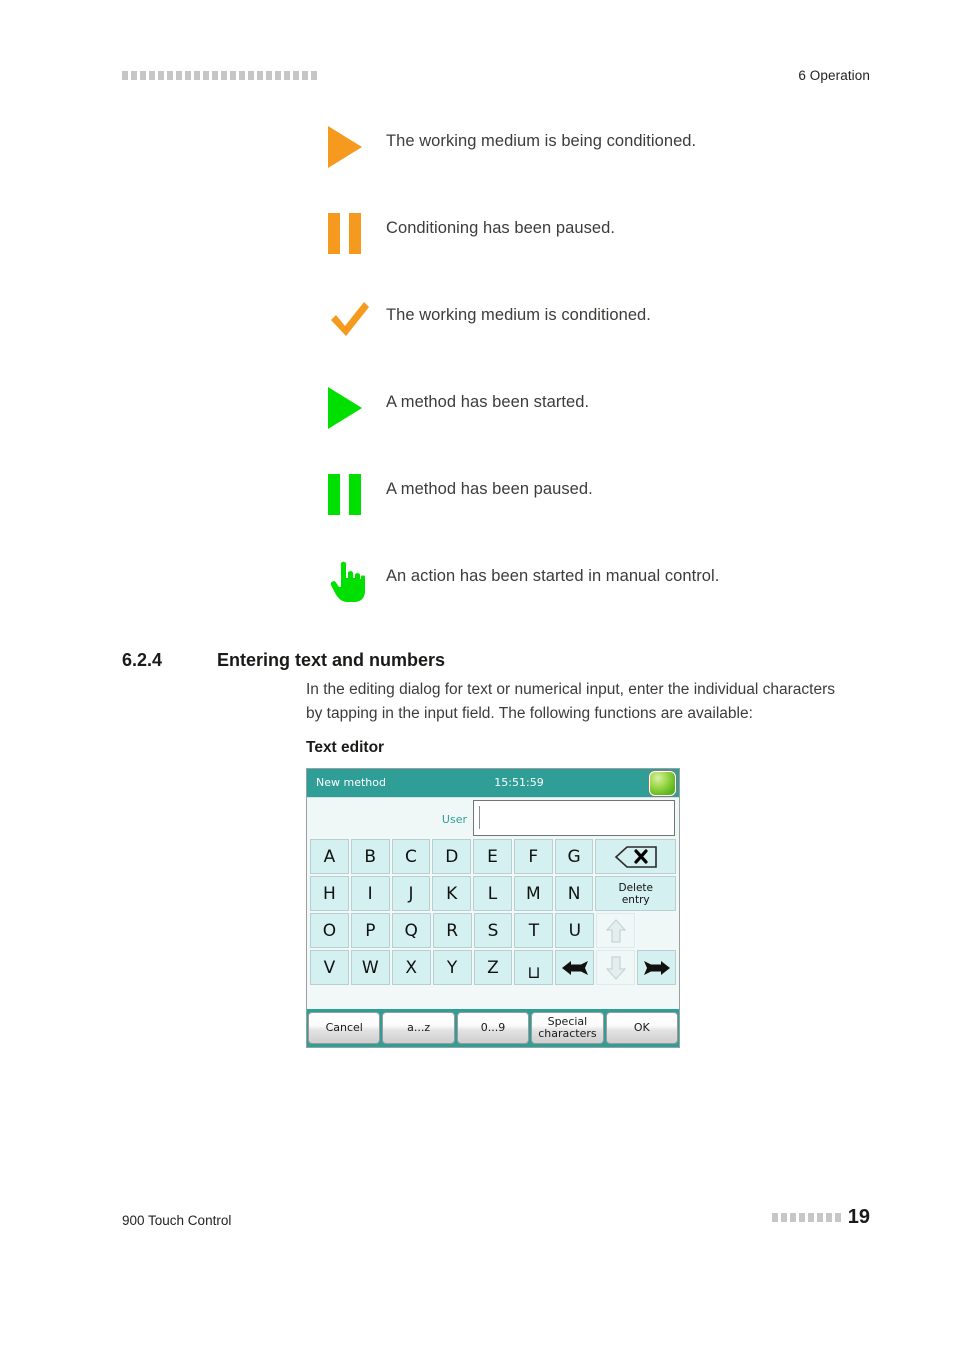 The image size is (954, 1350). Describe the element at coordinates (858, 1217) in the screenshot. I see `page-number: 19` at that location.